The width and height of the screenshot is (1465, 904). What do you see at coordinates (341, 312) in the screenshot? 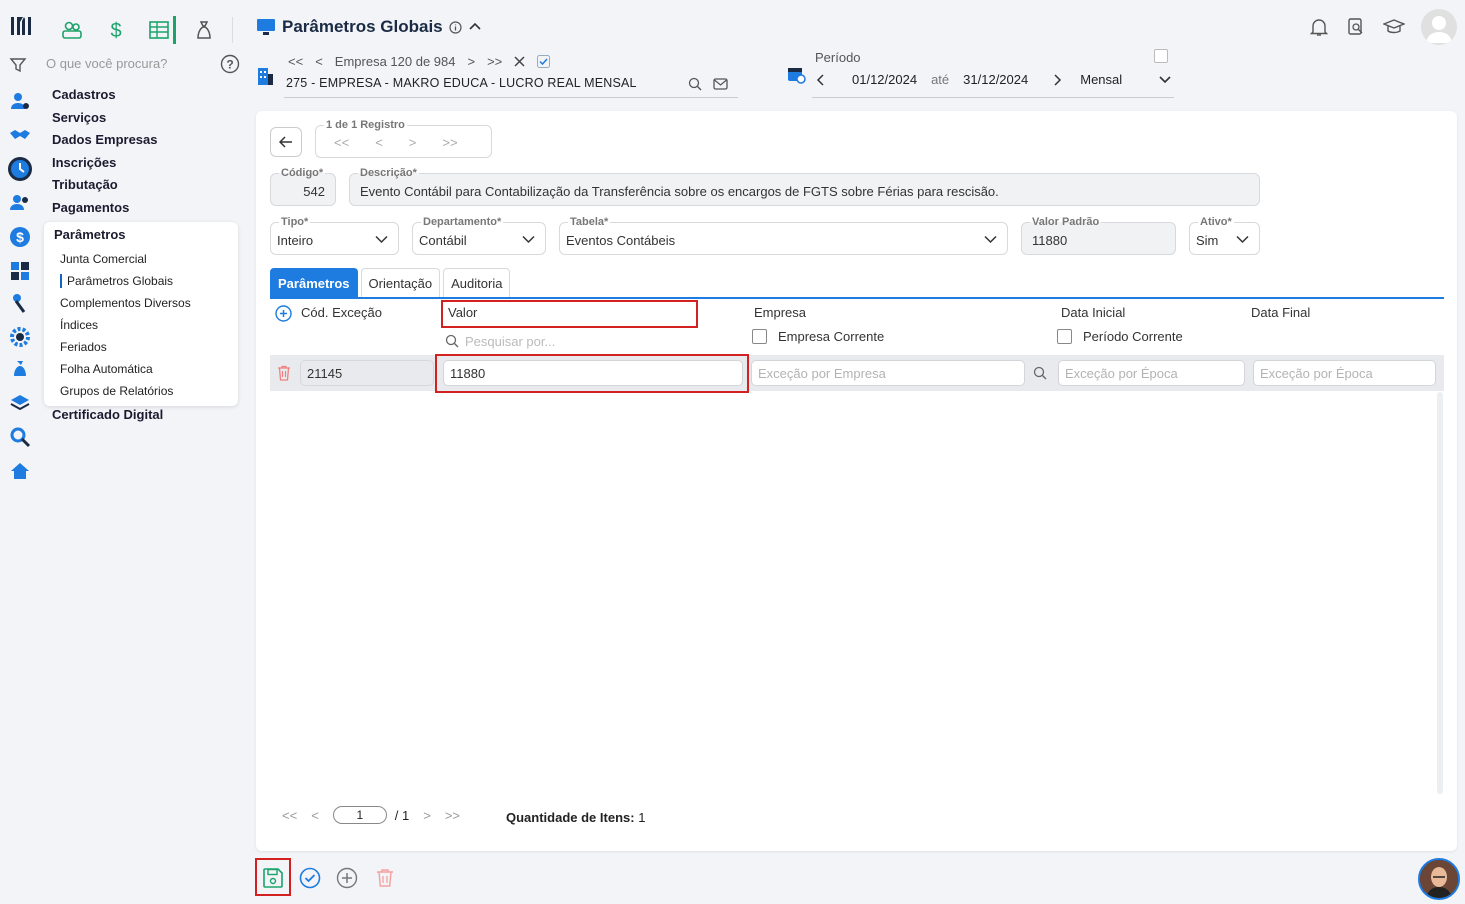
I see `col-cod-excecao: Cód. Exceção` at bounding box center [341, 312].